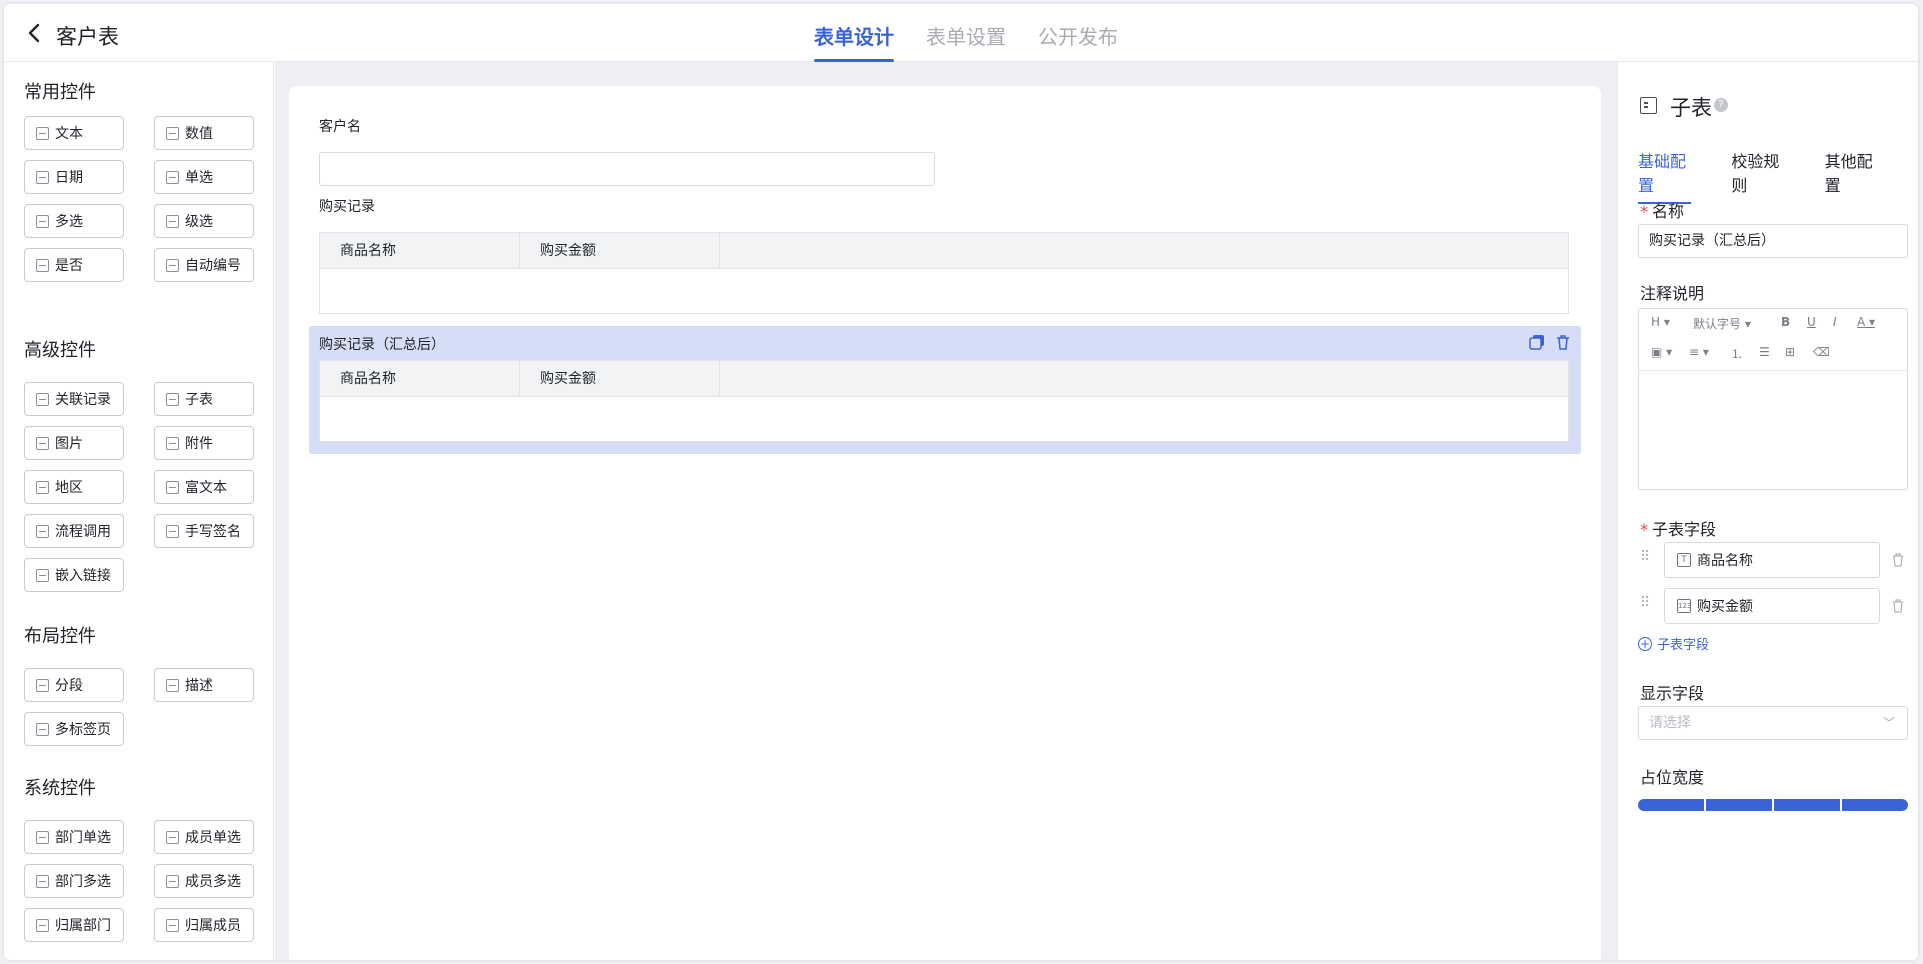 The width and height of the screenshot is (1923, 964). What do you see at coordinates (1662, 211) in the screenshot?
I see `name-label: * 名称` at bounding box center [1662, 211].